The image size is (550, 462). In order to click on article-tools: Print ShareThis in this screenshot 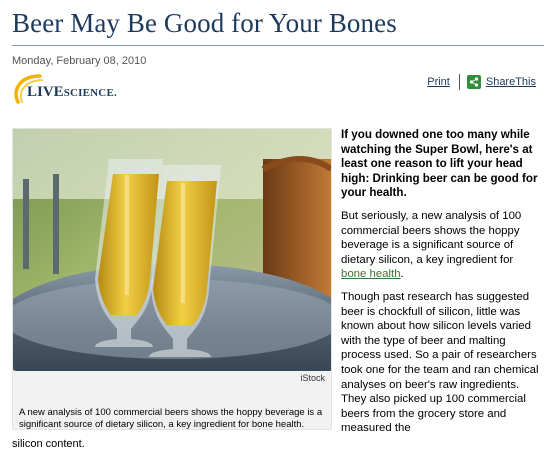, I will do `click(481, 82)`.